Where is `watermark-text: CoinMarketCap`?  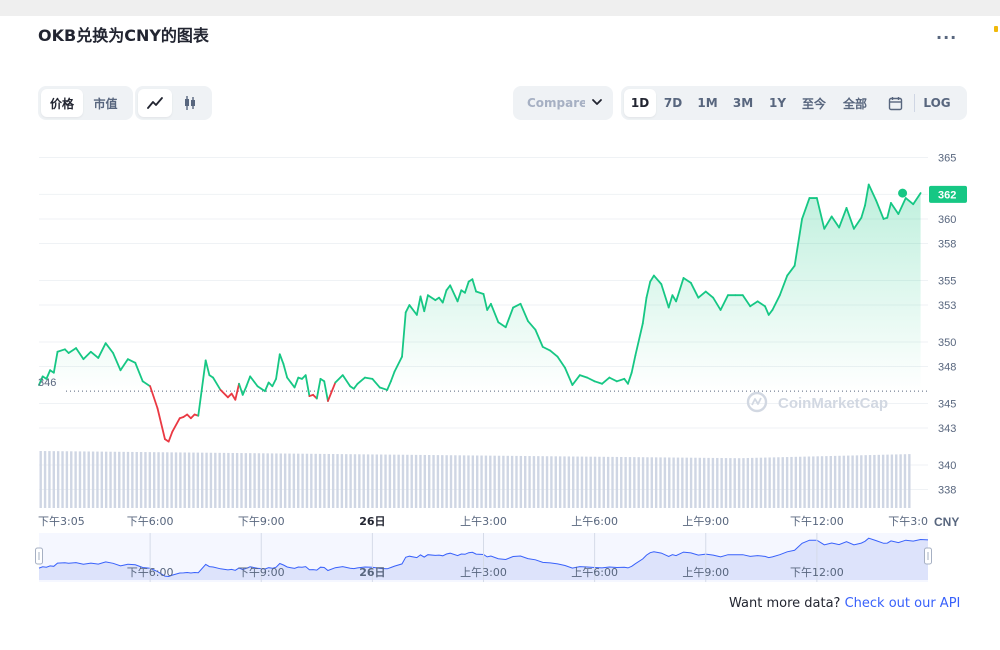 watermark-text: CoinMarketCap is located at coordinates (833, 403).